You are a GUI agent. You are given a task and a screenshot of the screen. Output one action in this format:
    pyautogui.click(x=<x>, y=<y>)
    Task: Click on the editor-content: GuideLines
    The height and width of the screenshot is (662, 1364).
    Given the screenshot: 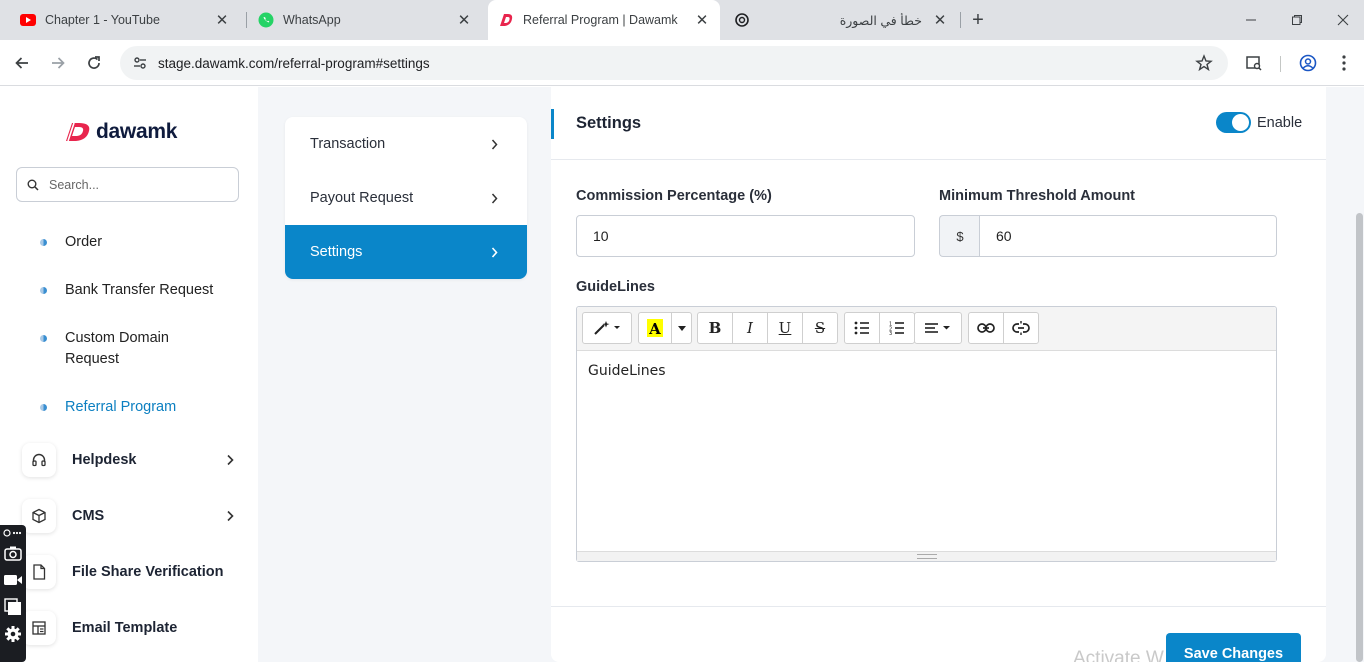 What is the action you would take?
    pyautogui.click(x=627, y=371)
    